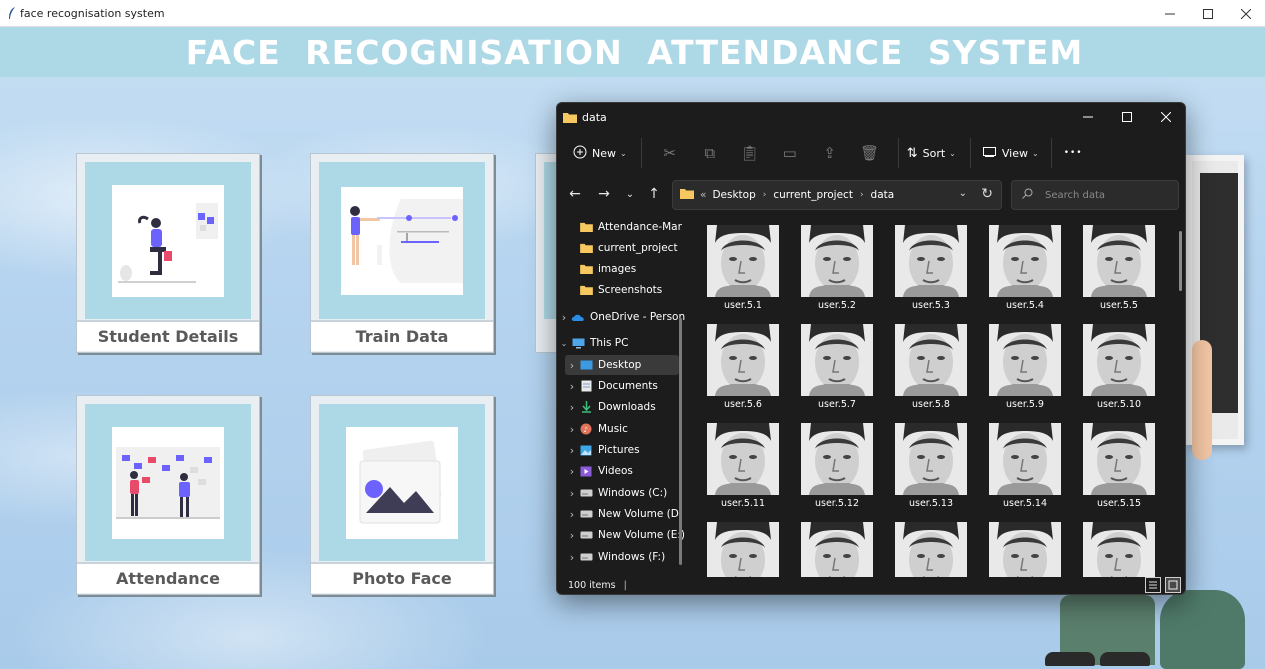  Describe the element at coordinates (613, 429) in the screenshot. I see `sidebar-item-label: Music` at that location.